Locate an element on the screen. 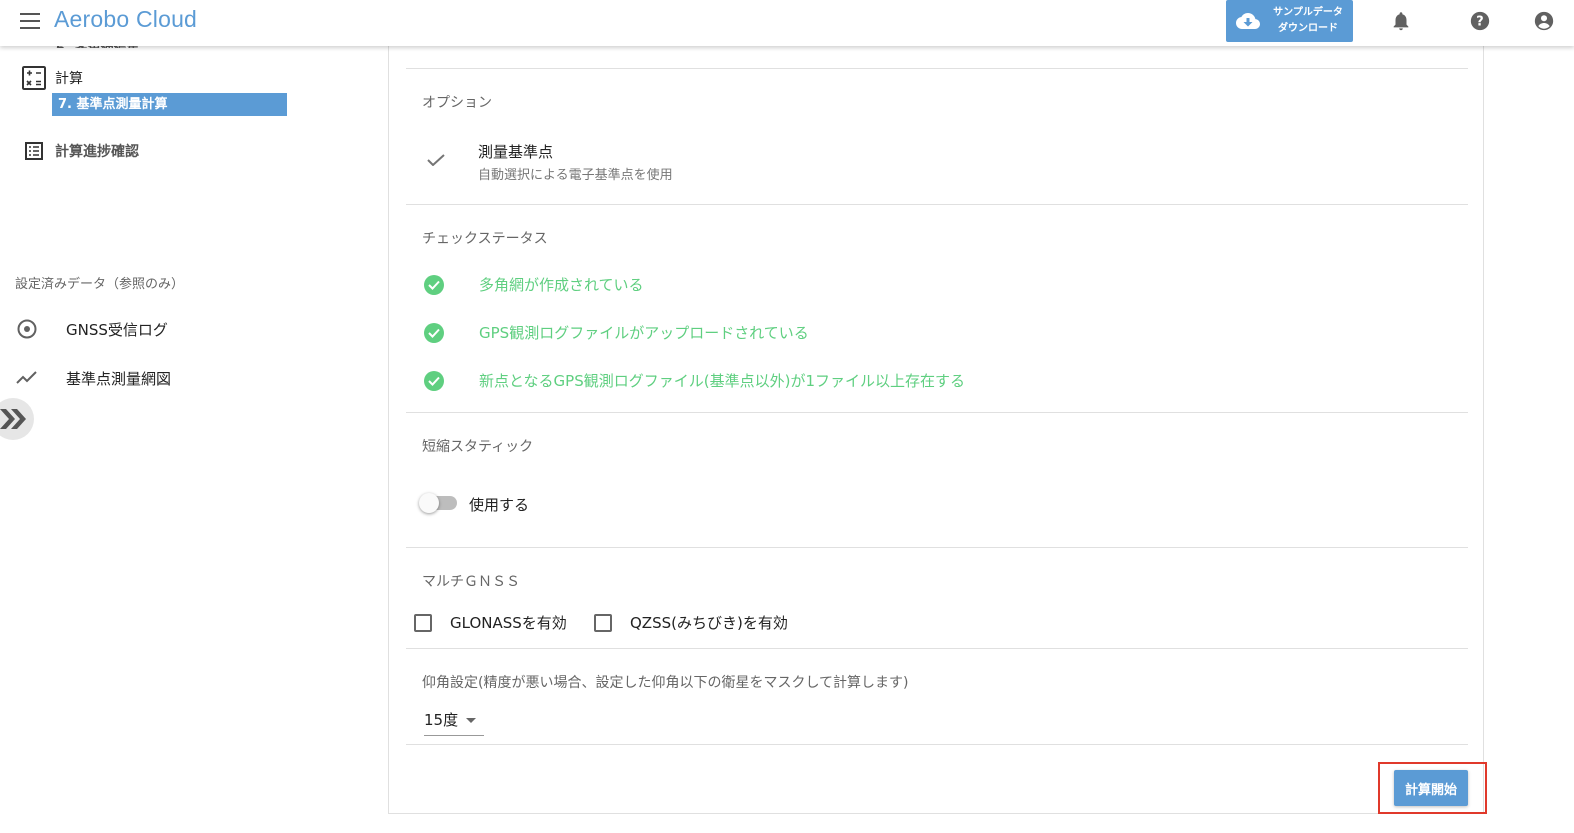  short-static-toggle is located at coordinates (438, 503).